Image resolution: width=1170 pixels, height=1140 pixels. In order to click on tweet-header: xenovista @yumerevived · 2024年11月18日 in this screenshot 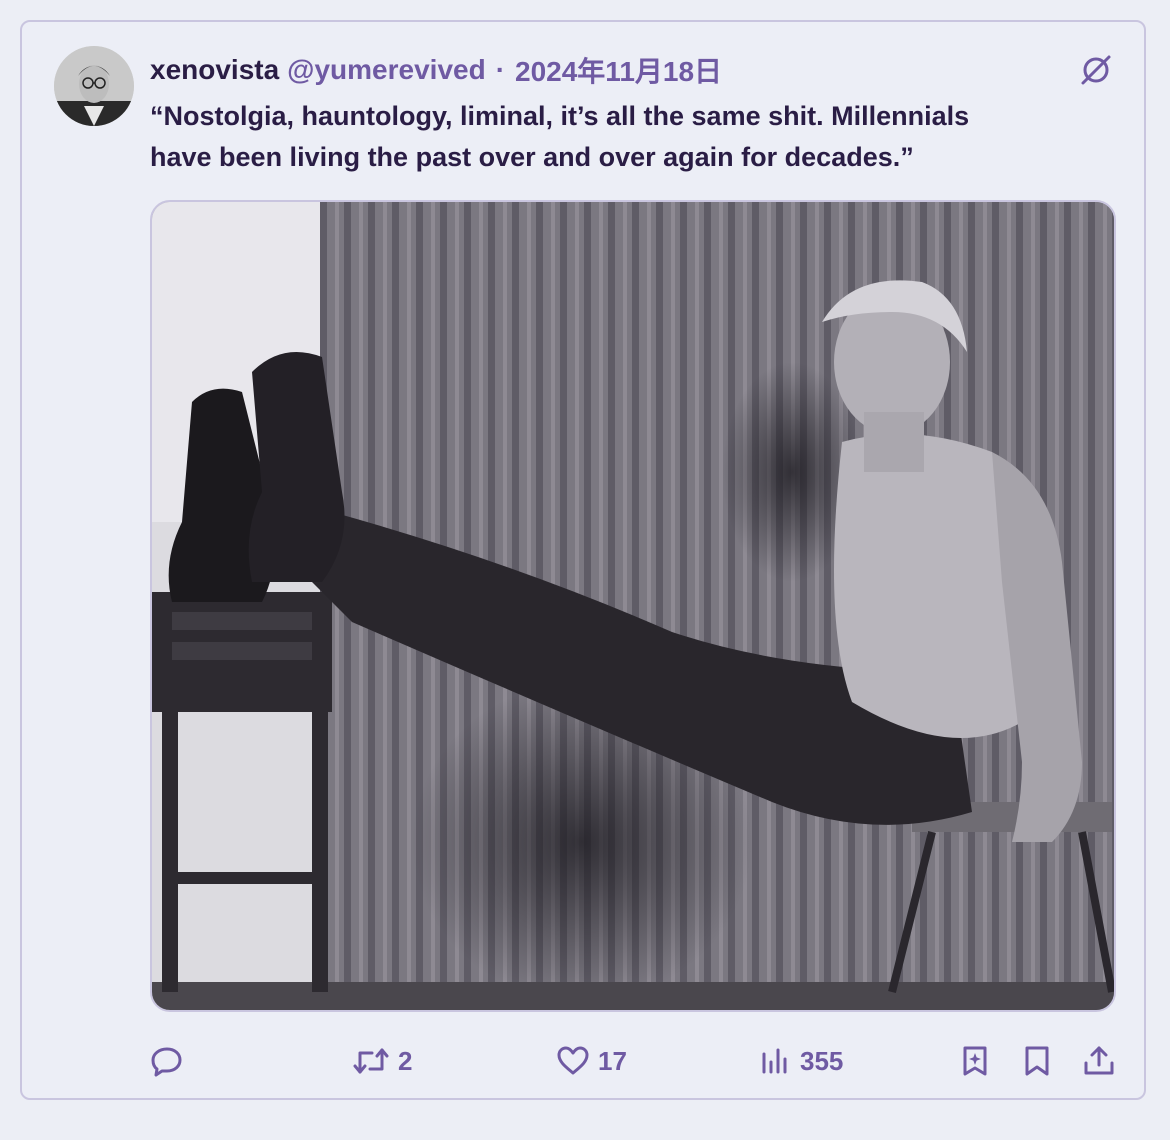, I will do `click(436, 70)`.